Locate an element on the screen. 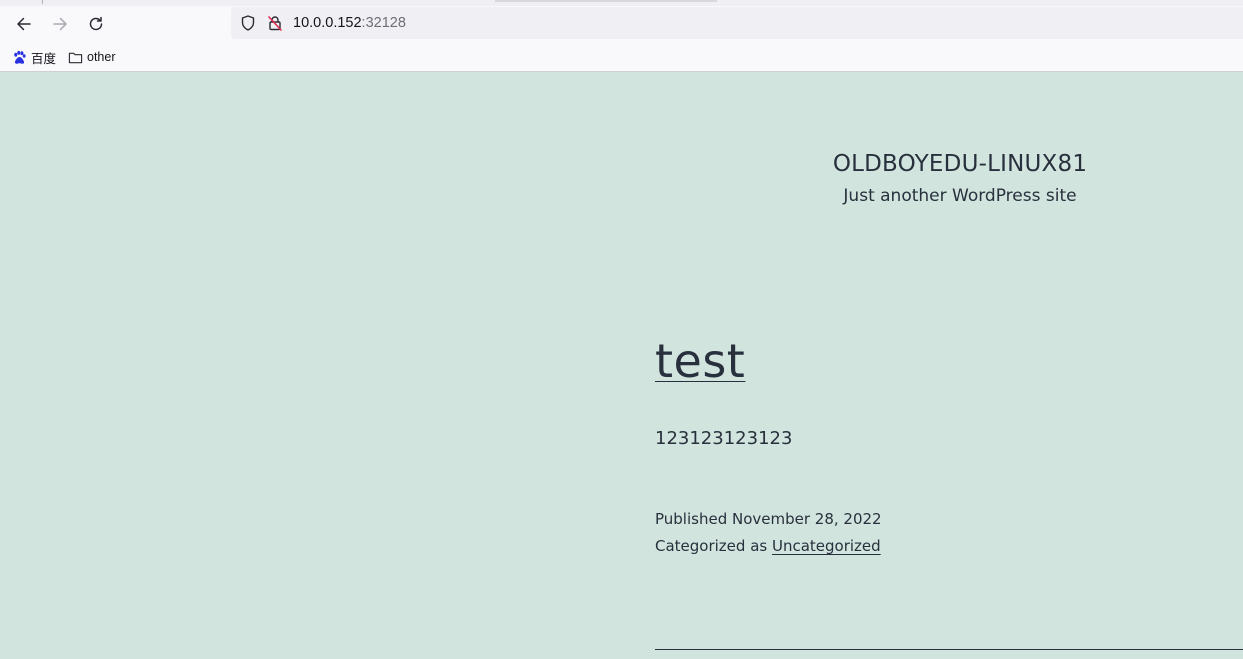 This screenshot has height=659, width=1243. post-title-link: test is located at coordinates (700, 361).